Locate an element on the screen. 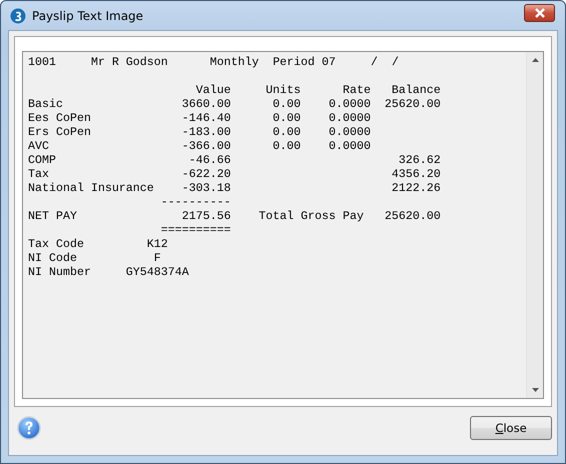 The image size is (566, 464). amount: -46.66 is located at coordinates (209, 160).